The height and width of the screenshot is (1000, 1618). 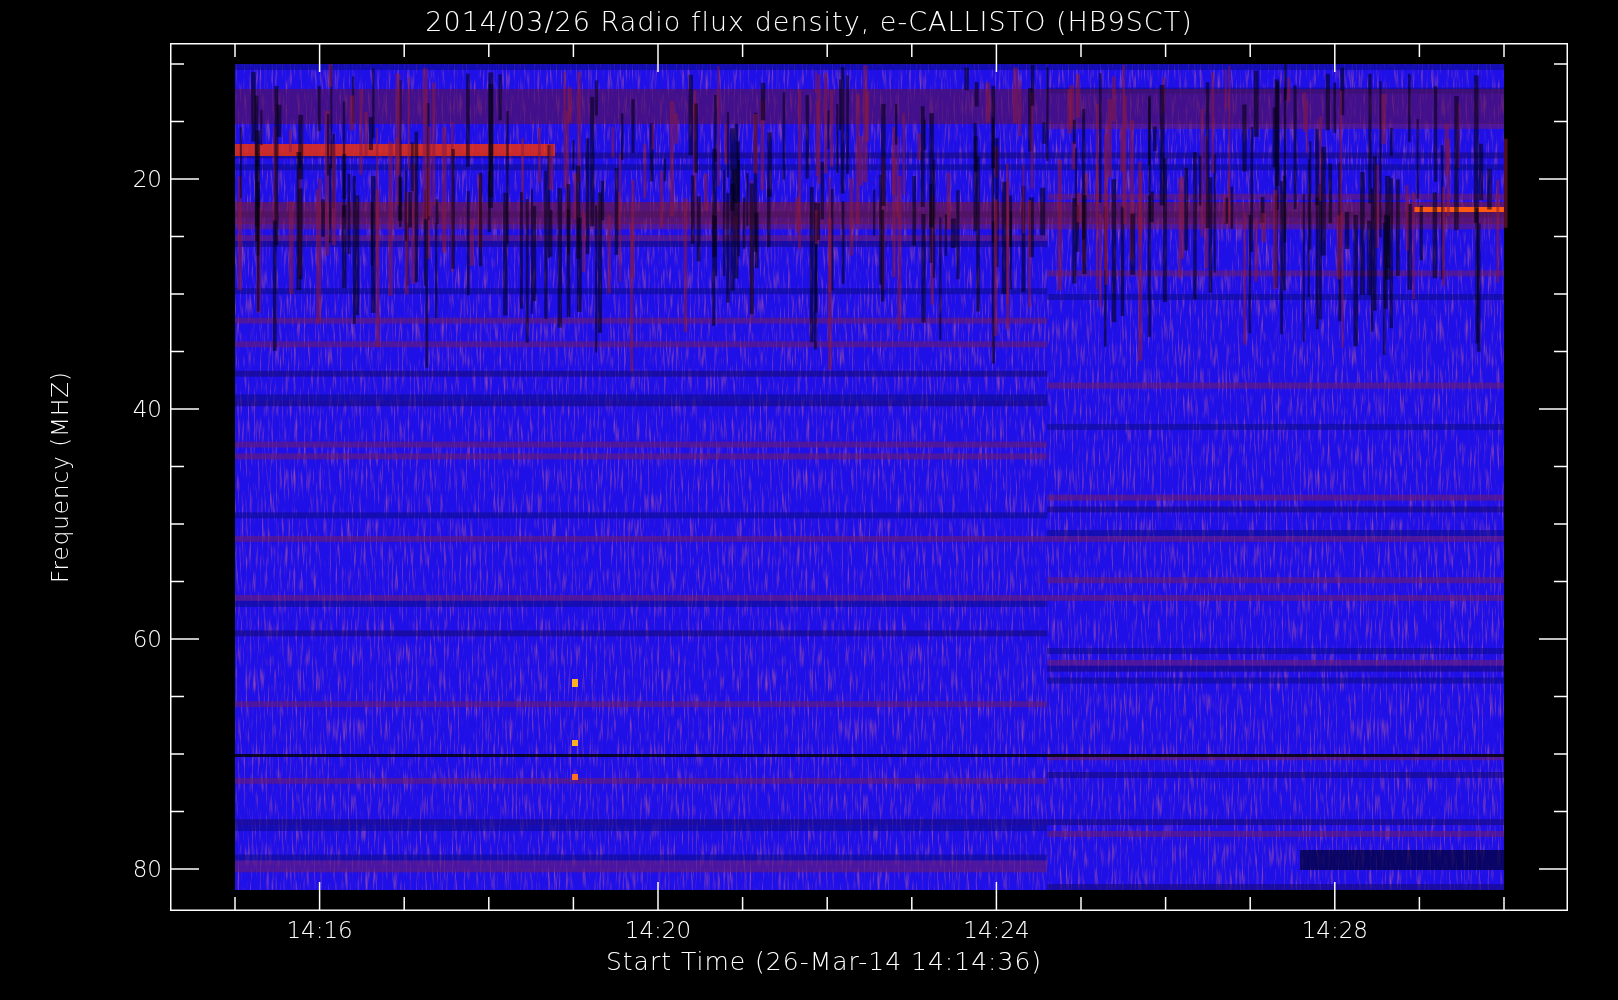 What do you see at coordinates (147, 639) in the screenshot?
I see `y-tick-label: 60` at bounding box center [147, 639].